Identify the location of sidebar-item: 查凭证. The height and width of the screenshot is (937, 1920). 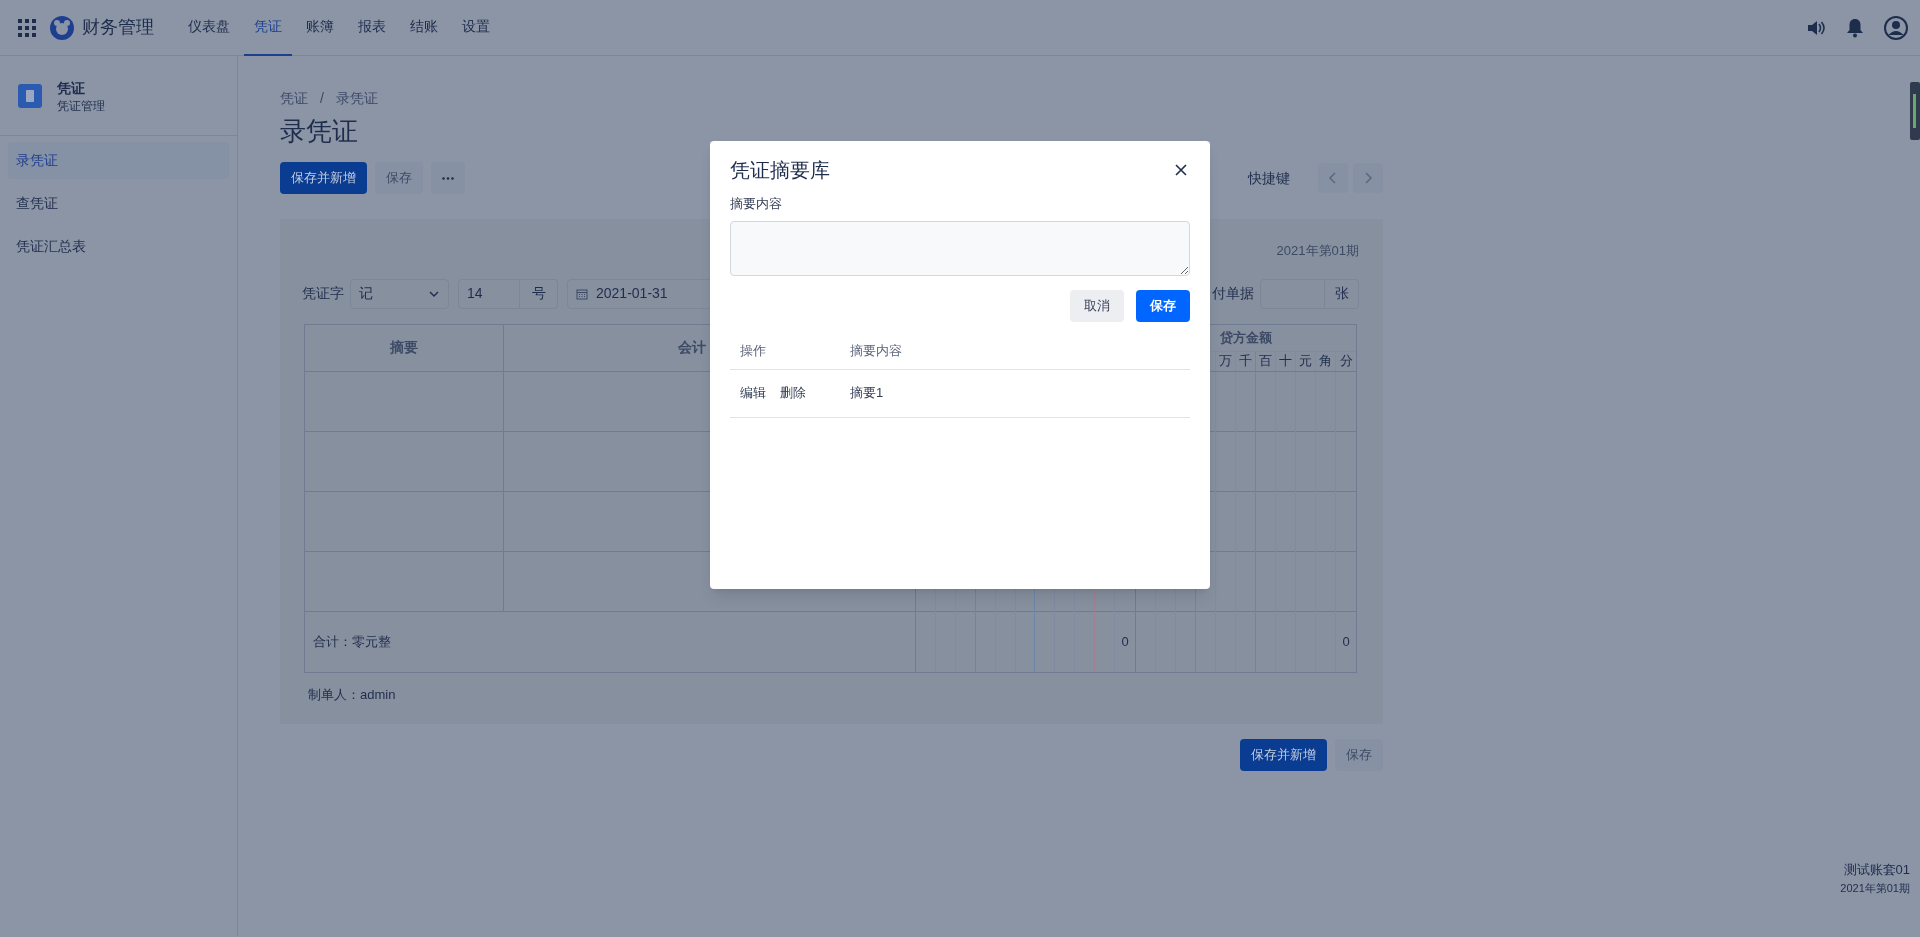
(118, 203).